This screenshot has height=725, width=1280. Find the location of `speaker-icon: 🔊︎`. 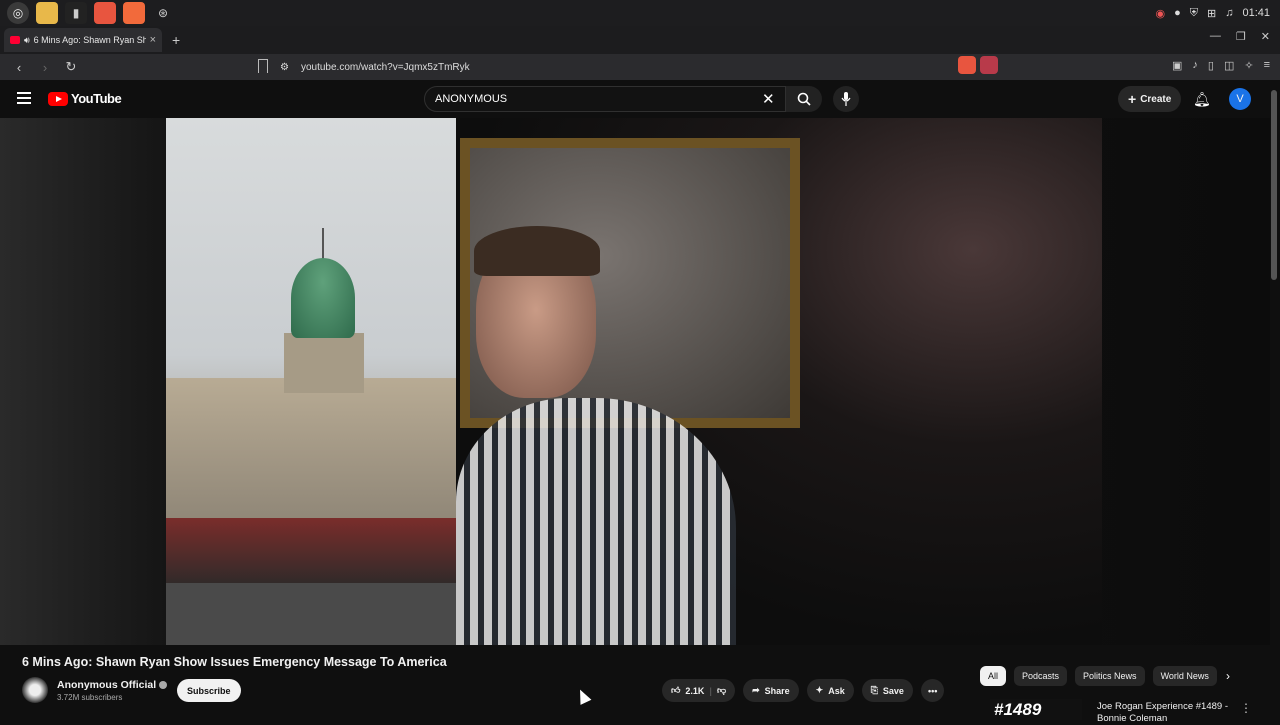

speaker-icon: 🔊︎ is located at coordinates (27, 40).